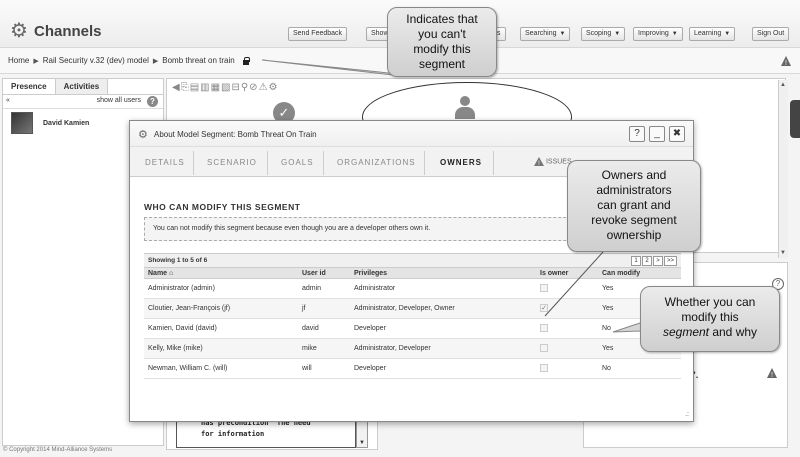 Image resolution: width=800 pixels, height=457 pixels. Describe the element at coordinates (119, 100) in the screenshot. I see `show-all-users-link: show all users` at that location.